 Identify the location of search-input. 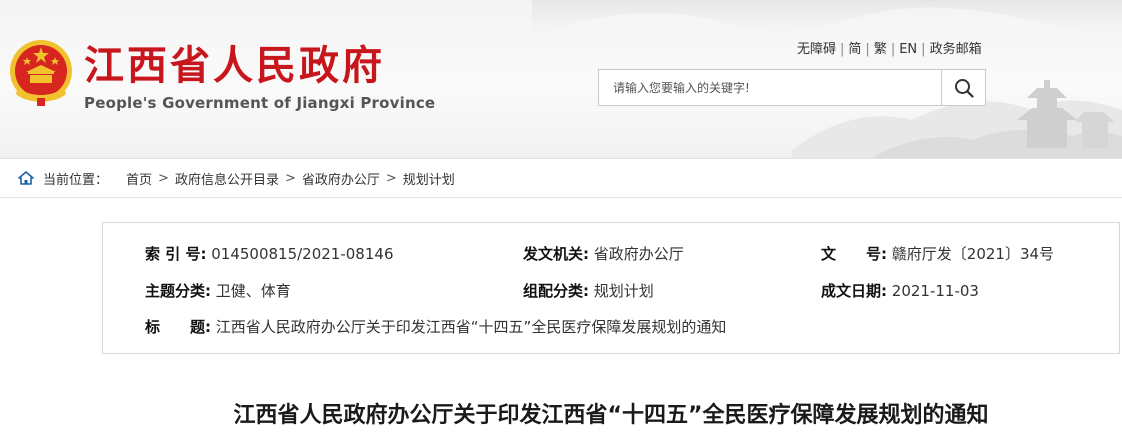
(770, 87).